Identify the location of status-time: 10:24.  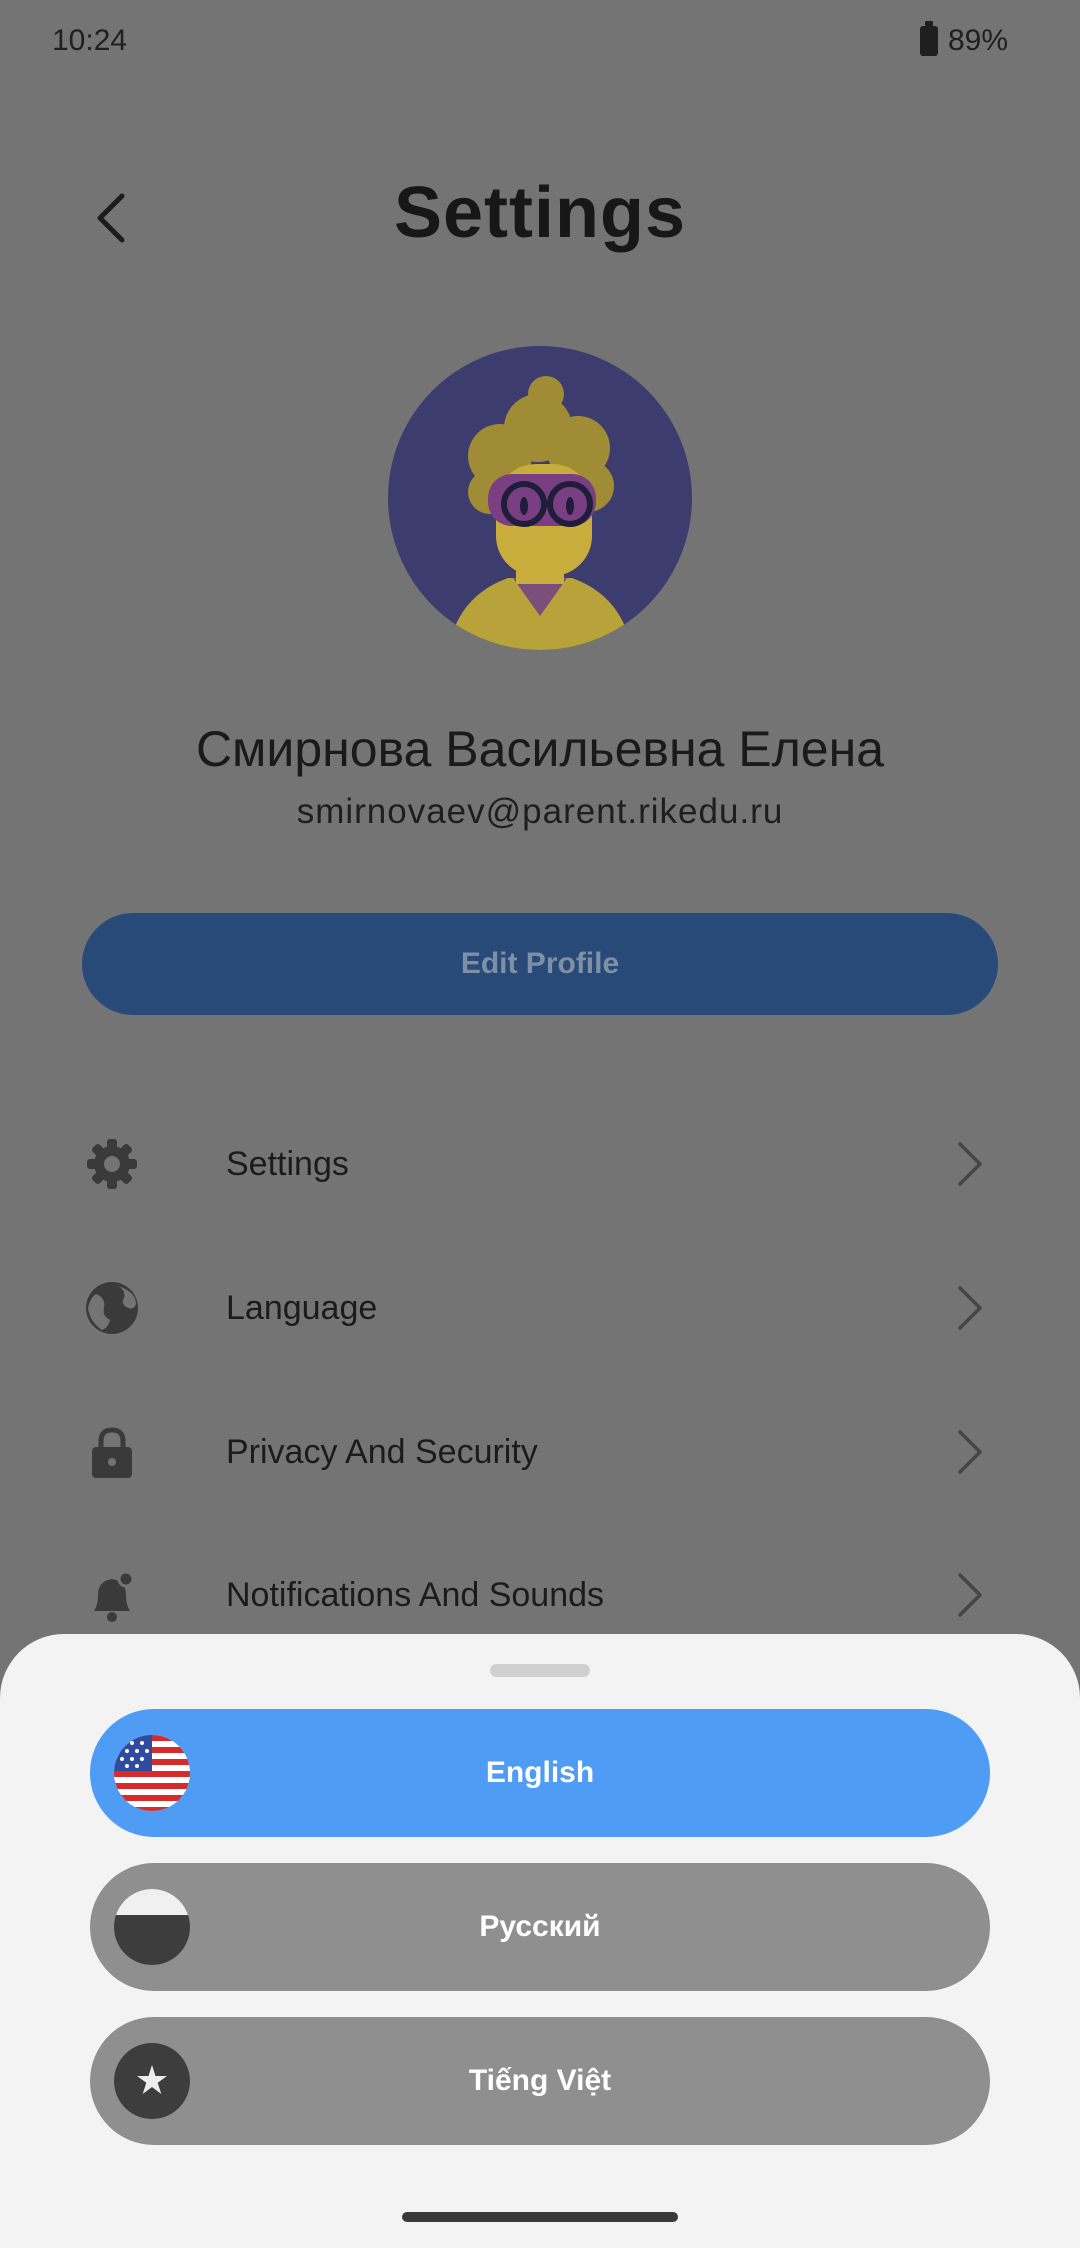
(90, 40).